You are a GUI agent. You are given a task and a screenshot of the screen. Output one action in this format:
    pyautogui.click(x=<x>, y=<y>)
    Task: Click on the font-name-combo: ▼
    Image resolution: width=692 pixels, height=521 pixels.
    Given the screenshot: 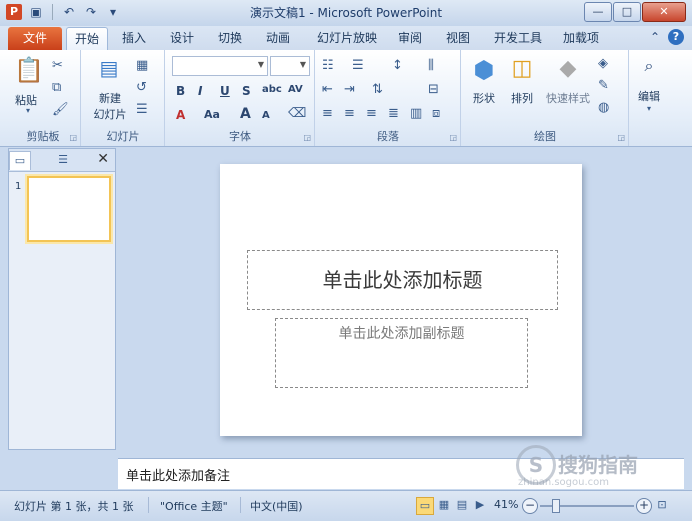 What is the action you would take?
    pyautogui.click(x=220, y=66)
    